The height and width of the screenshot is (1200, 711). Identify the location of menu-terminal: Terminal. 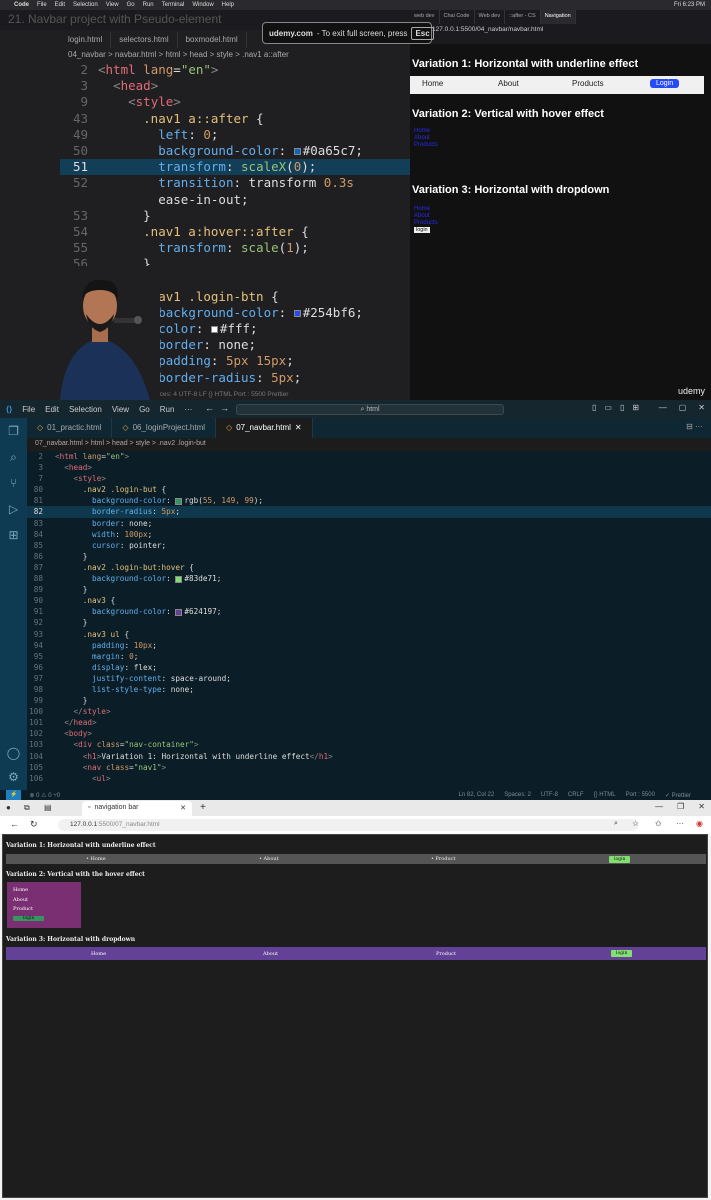
(173, 5).